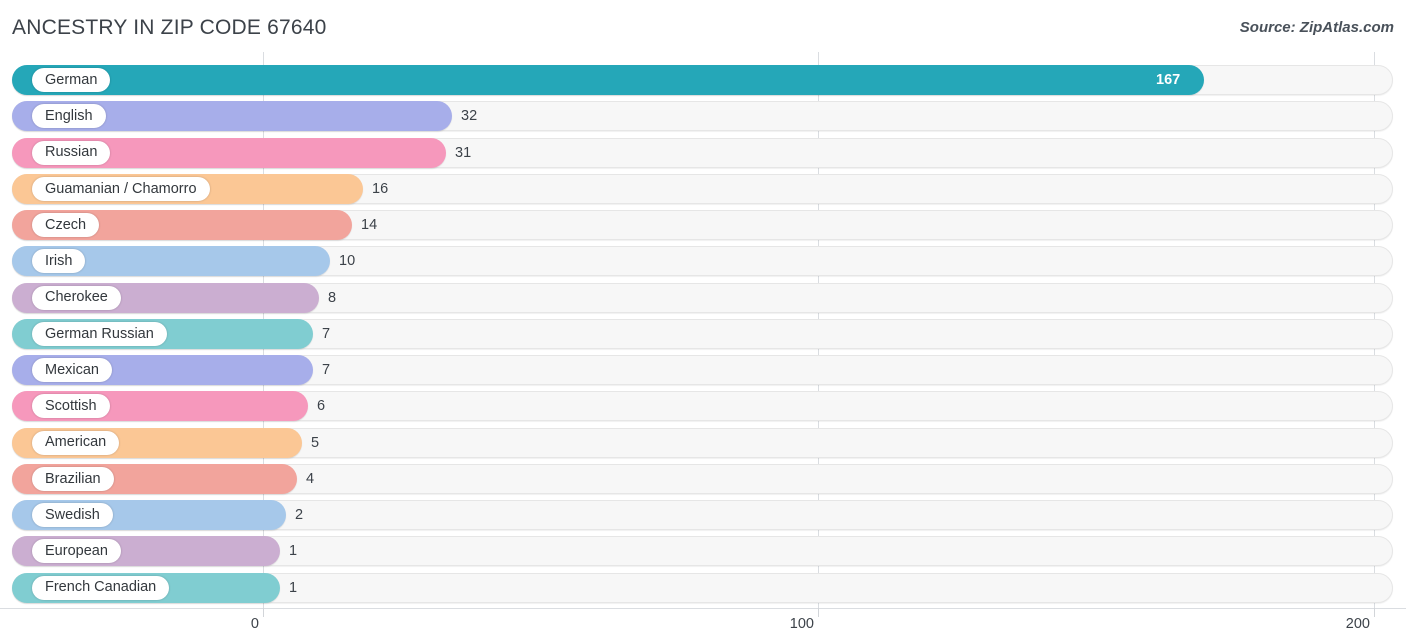 The height and width of the screenshot is (644, 1406). Describe the element at coordinates (369, 225) in the screenshot. I see `bar-value-label: 14` at that location.